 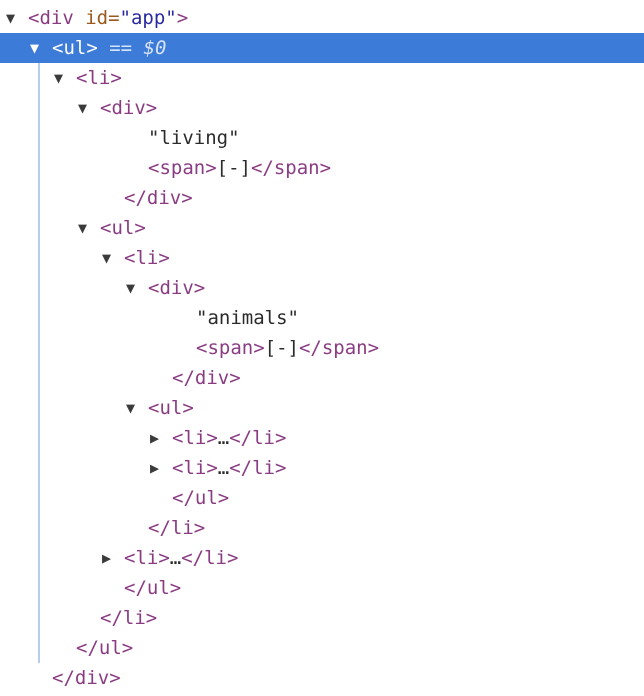 I want to click on text-node: "animals", so click(x=247, y=318).